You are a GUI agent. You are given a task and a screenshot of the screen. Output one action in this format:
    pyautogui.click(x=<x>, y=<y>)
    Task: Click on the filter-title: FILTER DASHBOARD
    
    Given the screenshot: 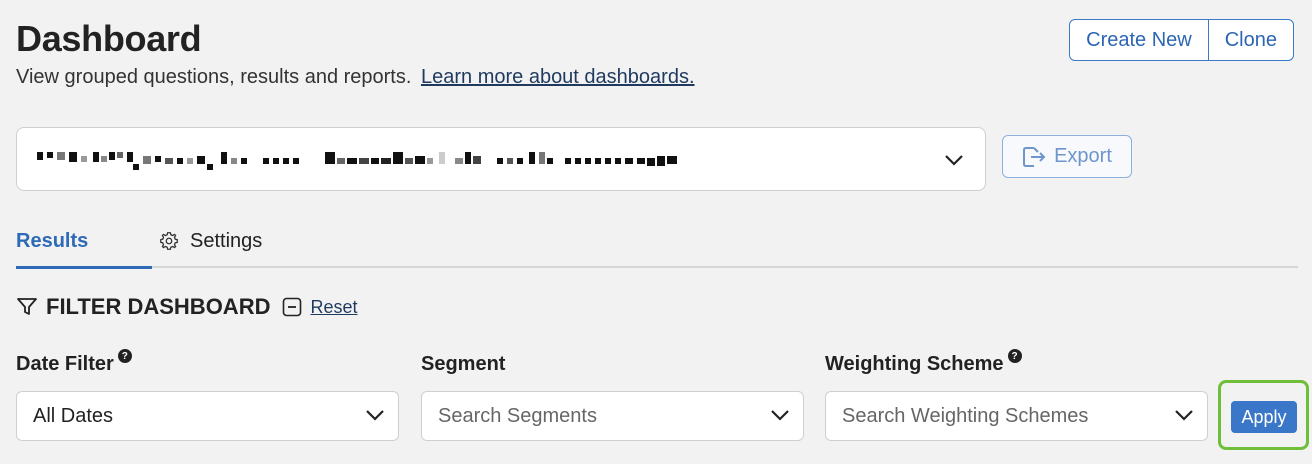 What is the action you would take?
    pyautogui.click(x=158, y=306)
    